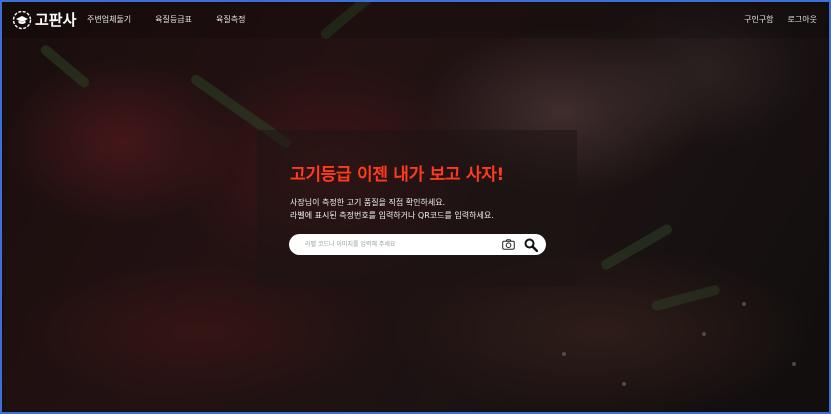  I want to click on graduation-cap-icon, so click(22, 19).